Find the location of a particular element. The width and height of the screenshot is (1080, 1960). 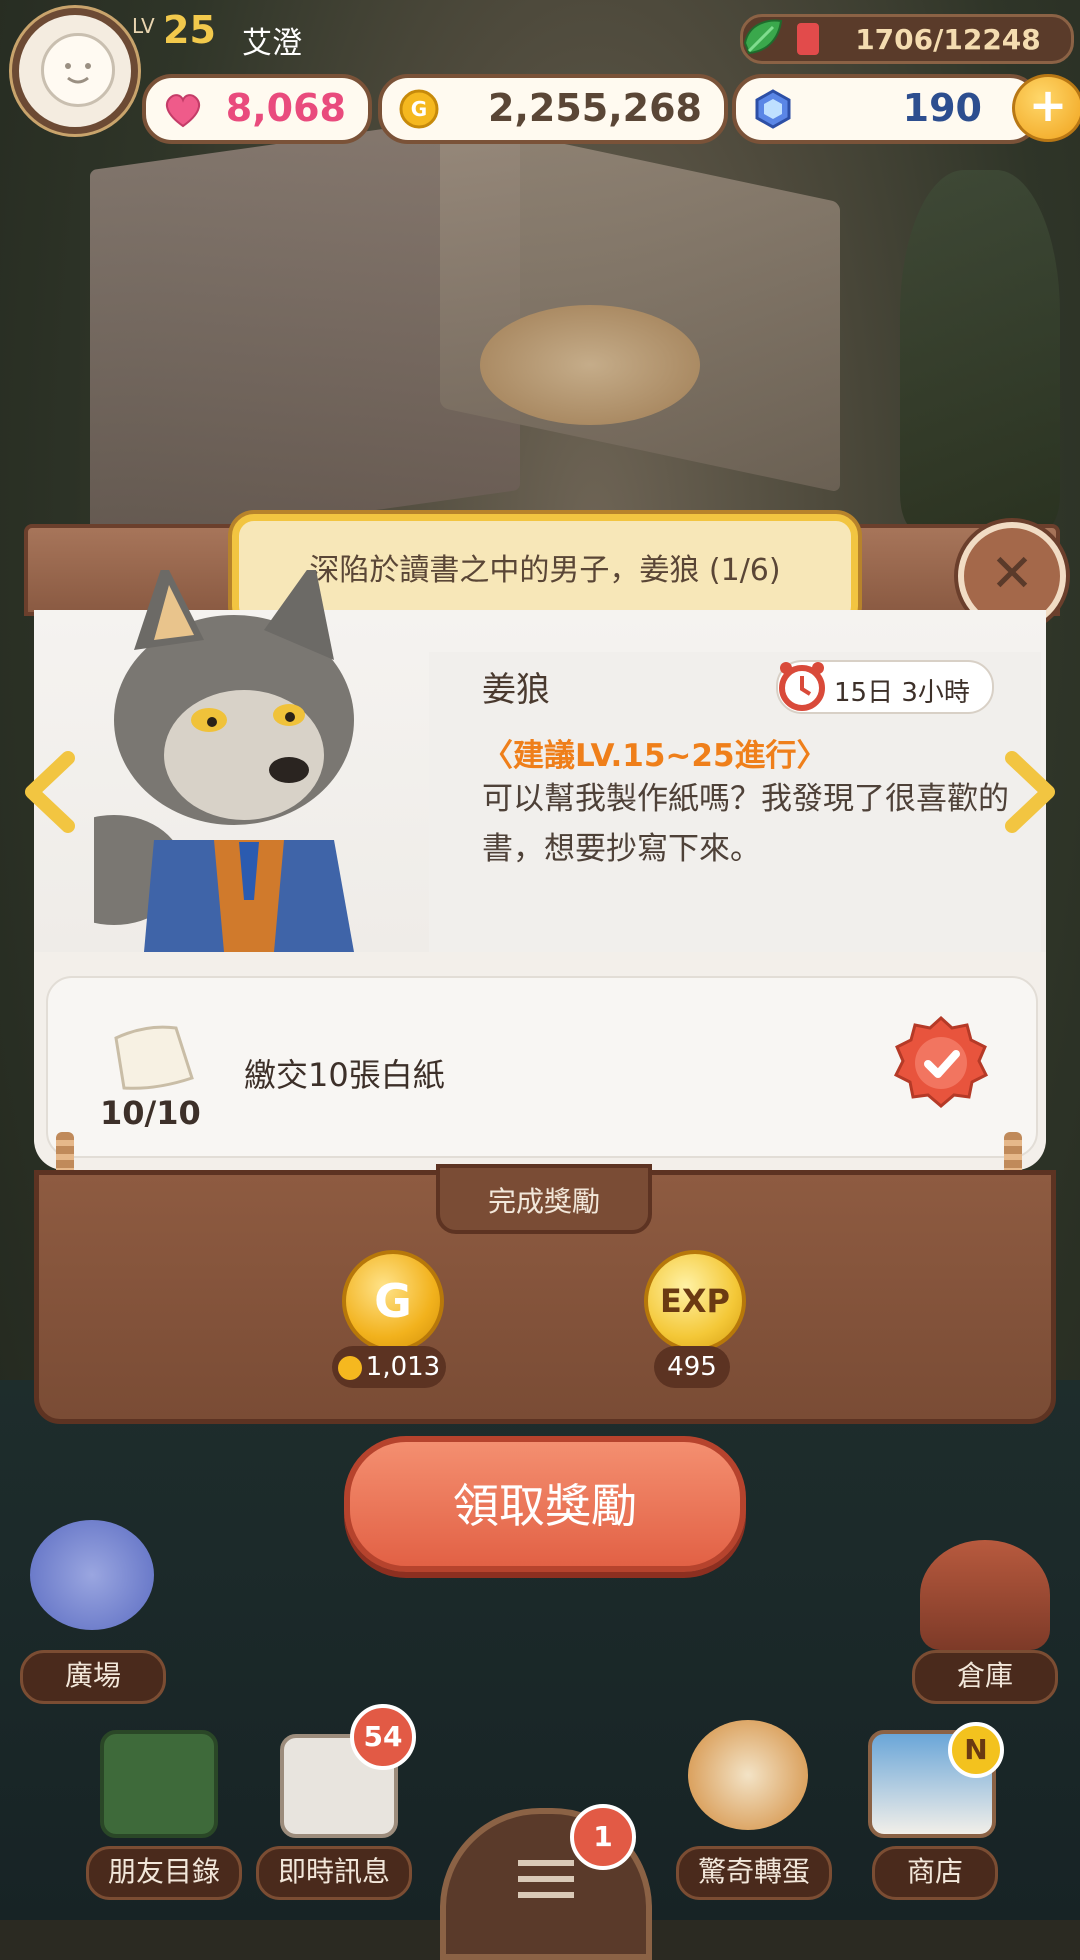

paper-icon is located at coordinates (154, 1057).